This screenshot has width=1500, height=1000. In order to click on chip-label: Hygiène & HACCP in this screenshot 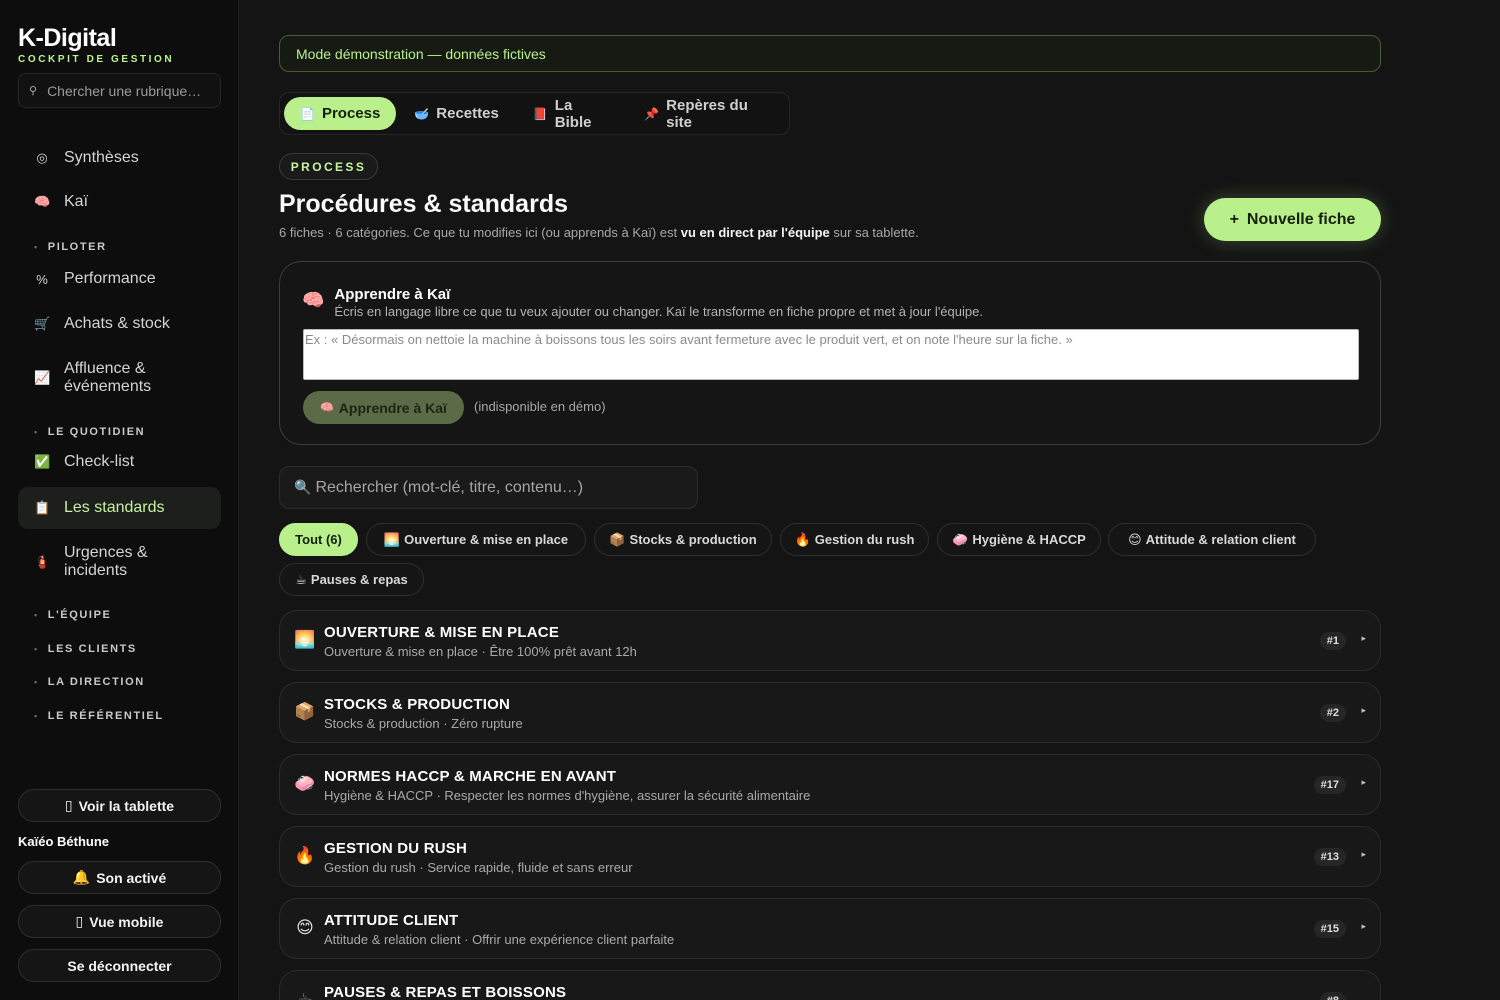, I will do `click(1029, 539)`.